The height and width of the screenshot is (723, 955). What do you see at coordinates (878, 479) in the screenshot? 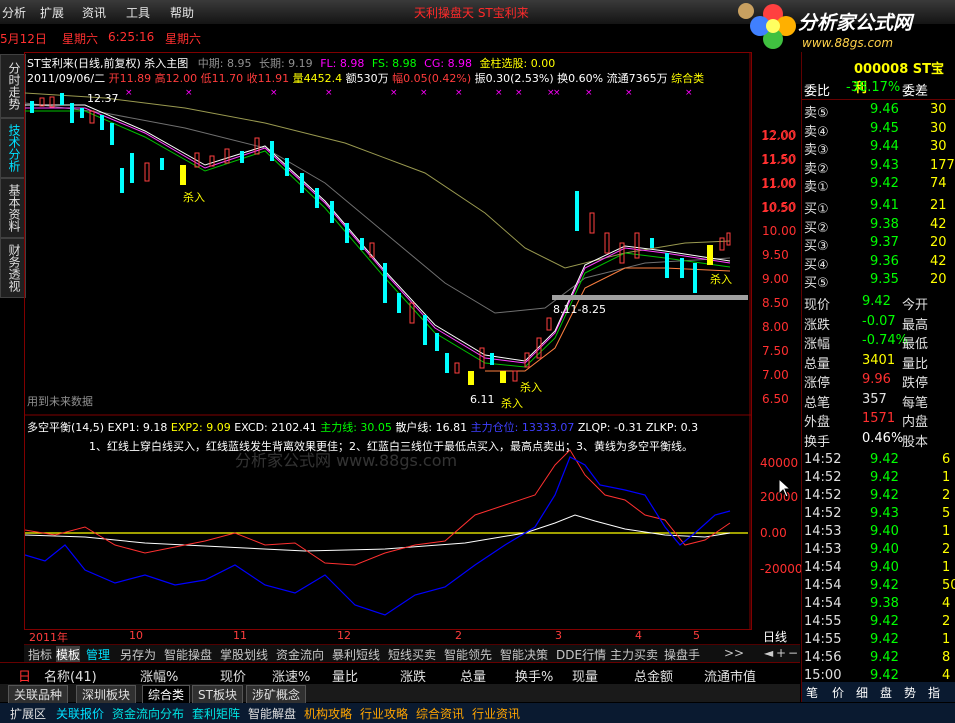
I see `tick-row: 14:52 9.42 1` at bounding box center [878, 479].